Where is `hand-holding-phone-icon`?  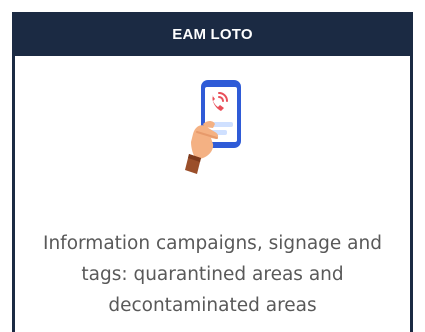 hand-holding-phone-icon is located at coordinates (216, 130).